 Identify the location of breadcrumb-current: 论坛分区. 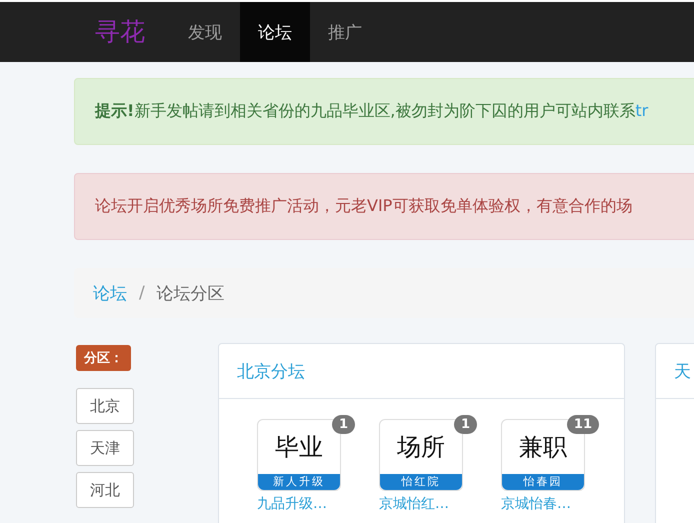
(190, 293).